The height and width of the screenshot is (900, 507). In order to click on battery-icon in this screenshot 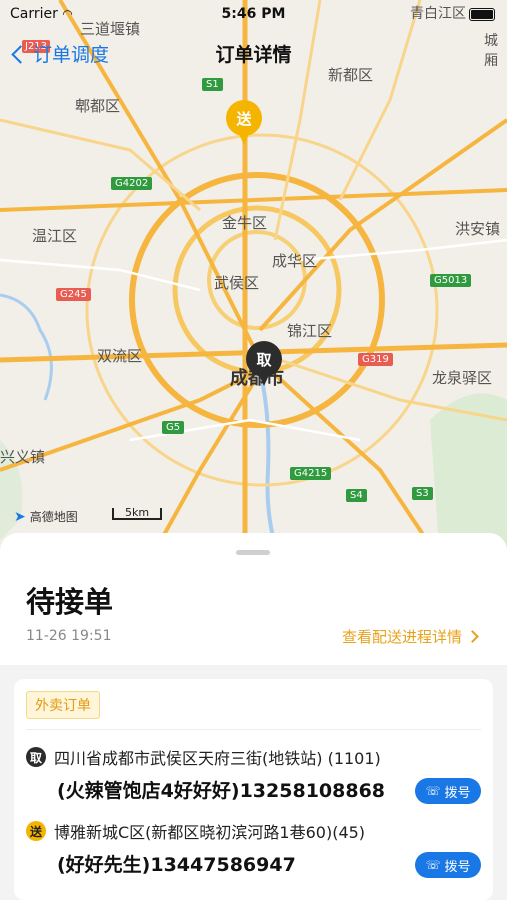, I will do `click(482, 14)`.